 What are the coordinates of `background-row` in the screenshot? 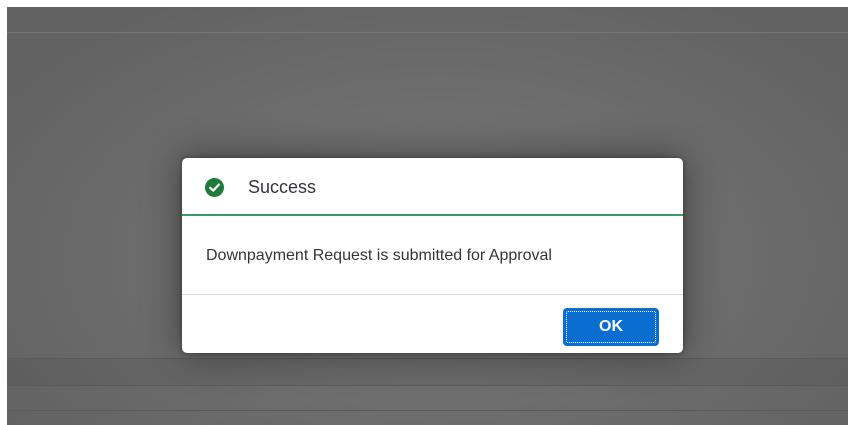 It's located at (427, 372).